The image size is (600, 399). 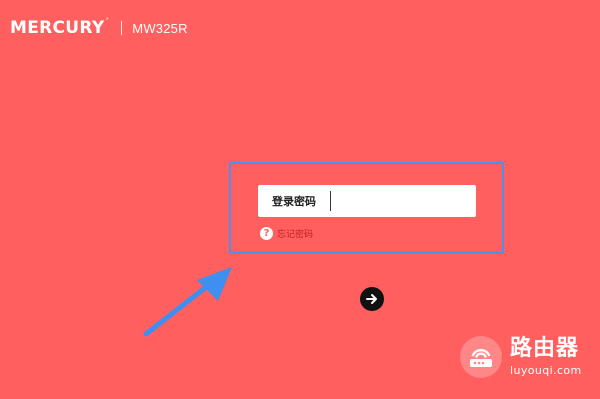 What do you see at coordinates (60, 28) in the screenshot?
I see `brand-logo: MERCURY´` at bounding box center [60, 28].